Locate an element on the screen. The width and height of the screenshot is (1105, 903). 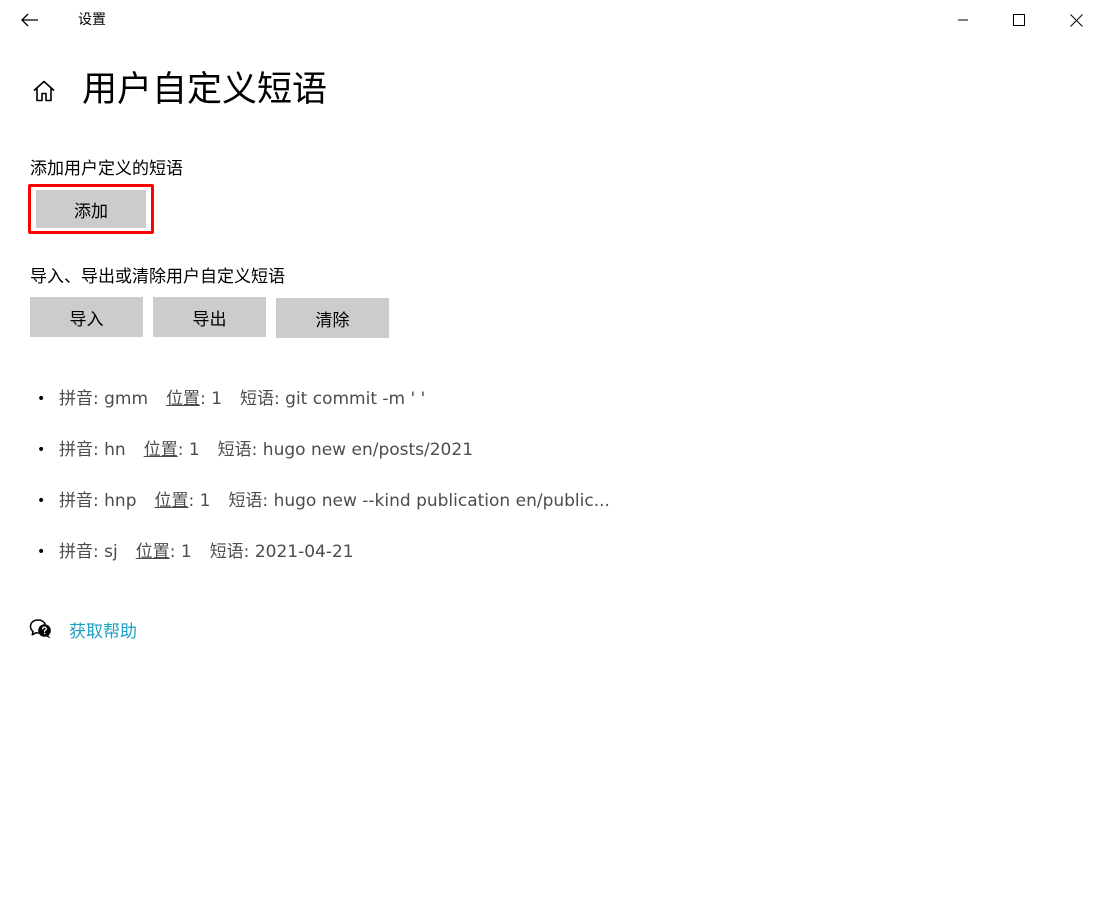
phrase-item: • 拼音: gmm 位置: 1 短语: git commit -m ' ' is located at coordinates (323, 411).